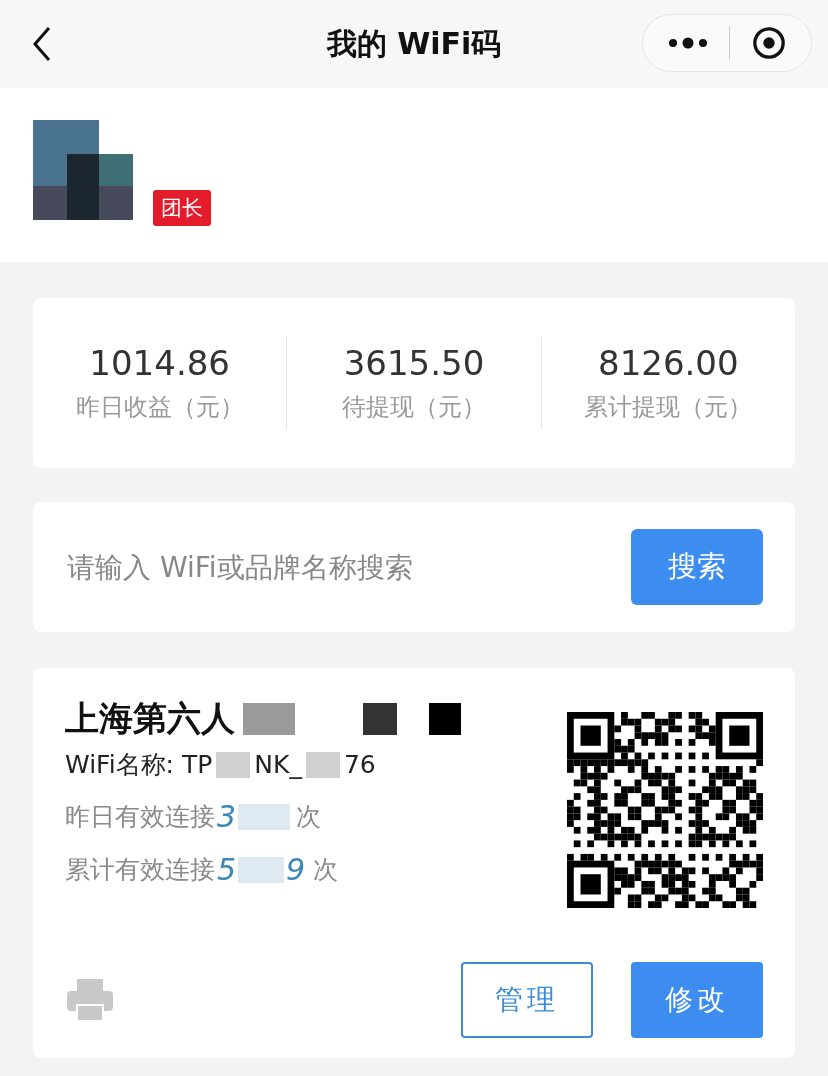  Describe the element at coordinates (150, 718) in the screenshot. I see `wifi-title: 上海第六人` at that location.